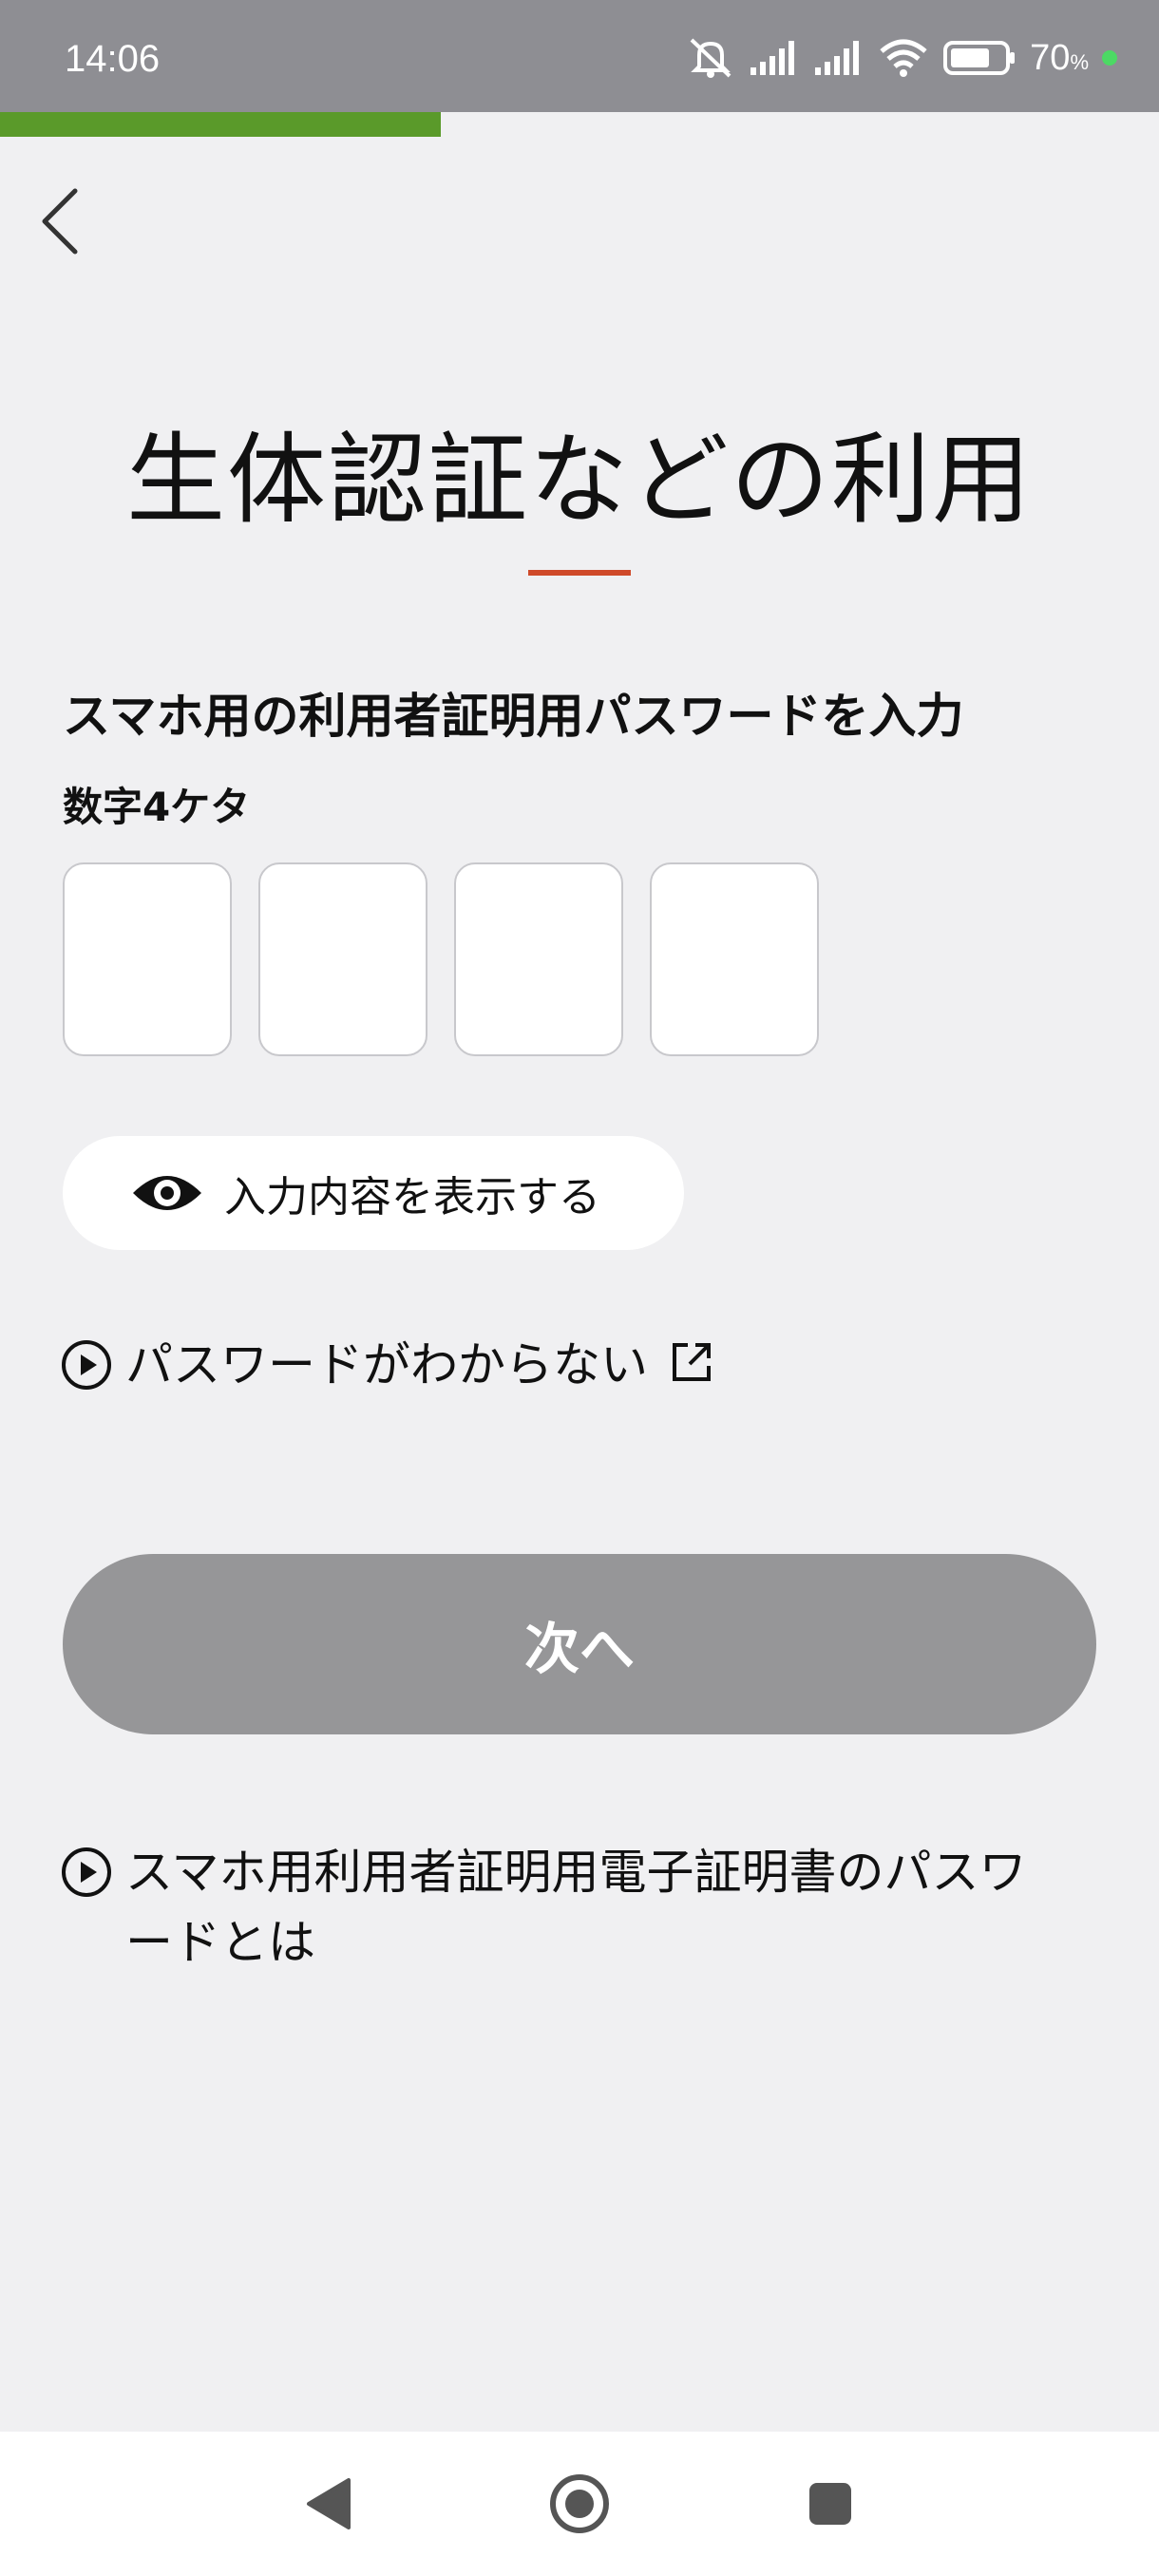 This screenshot has height=2576, width=1159. I want to click on nav-back-button, so click(329, 2504).